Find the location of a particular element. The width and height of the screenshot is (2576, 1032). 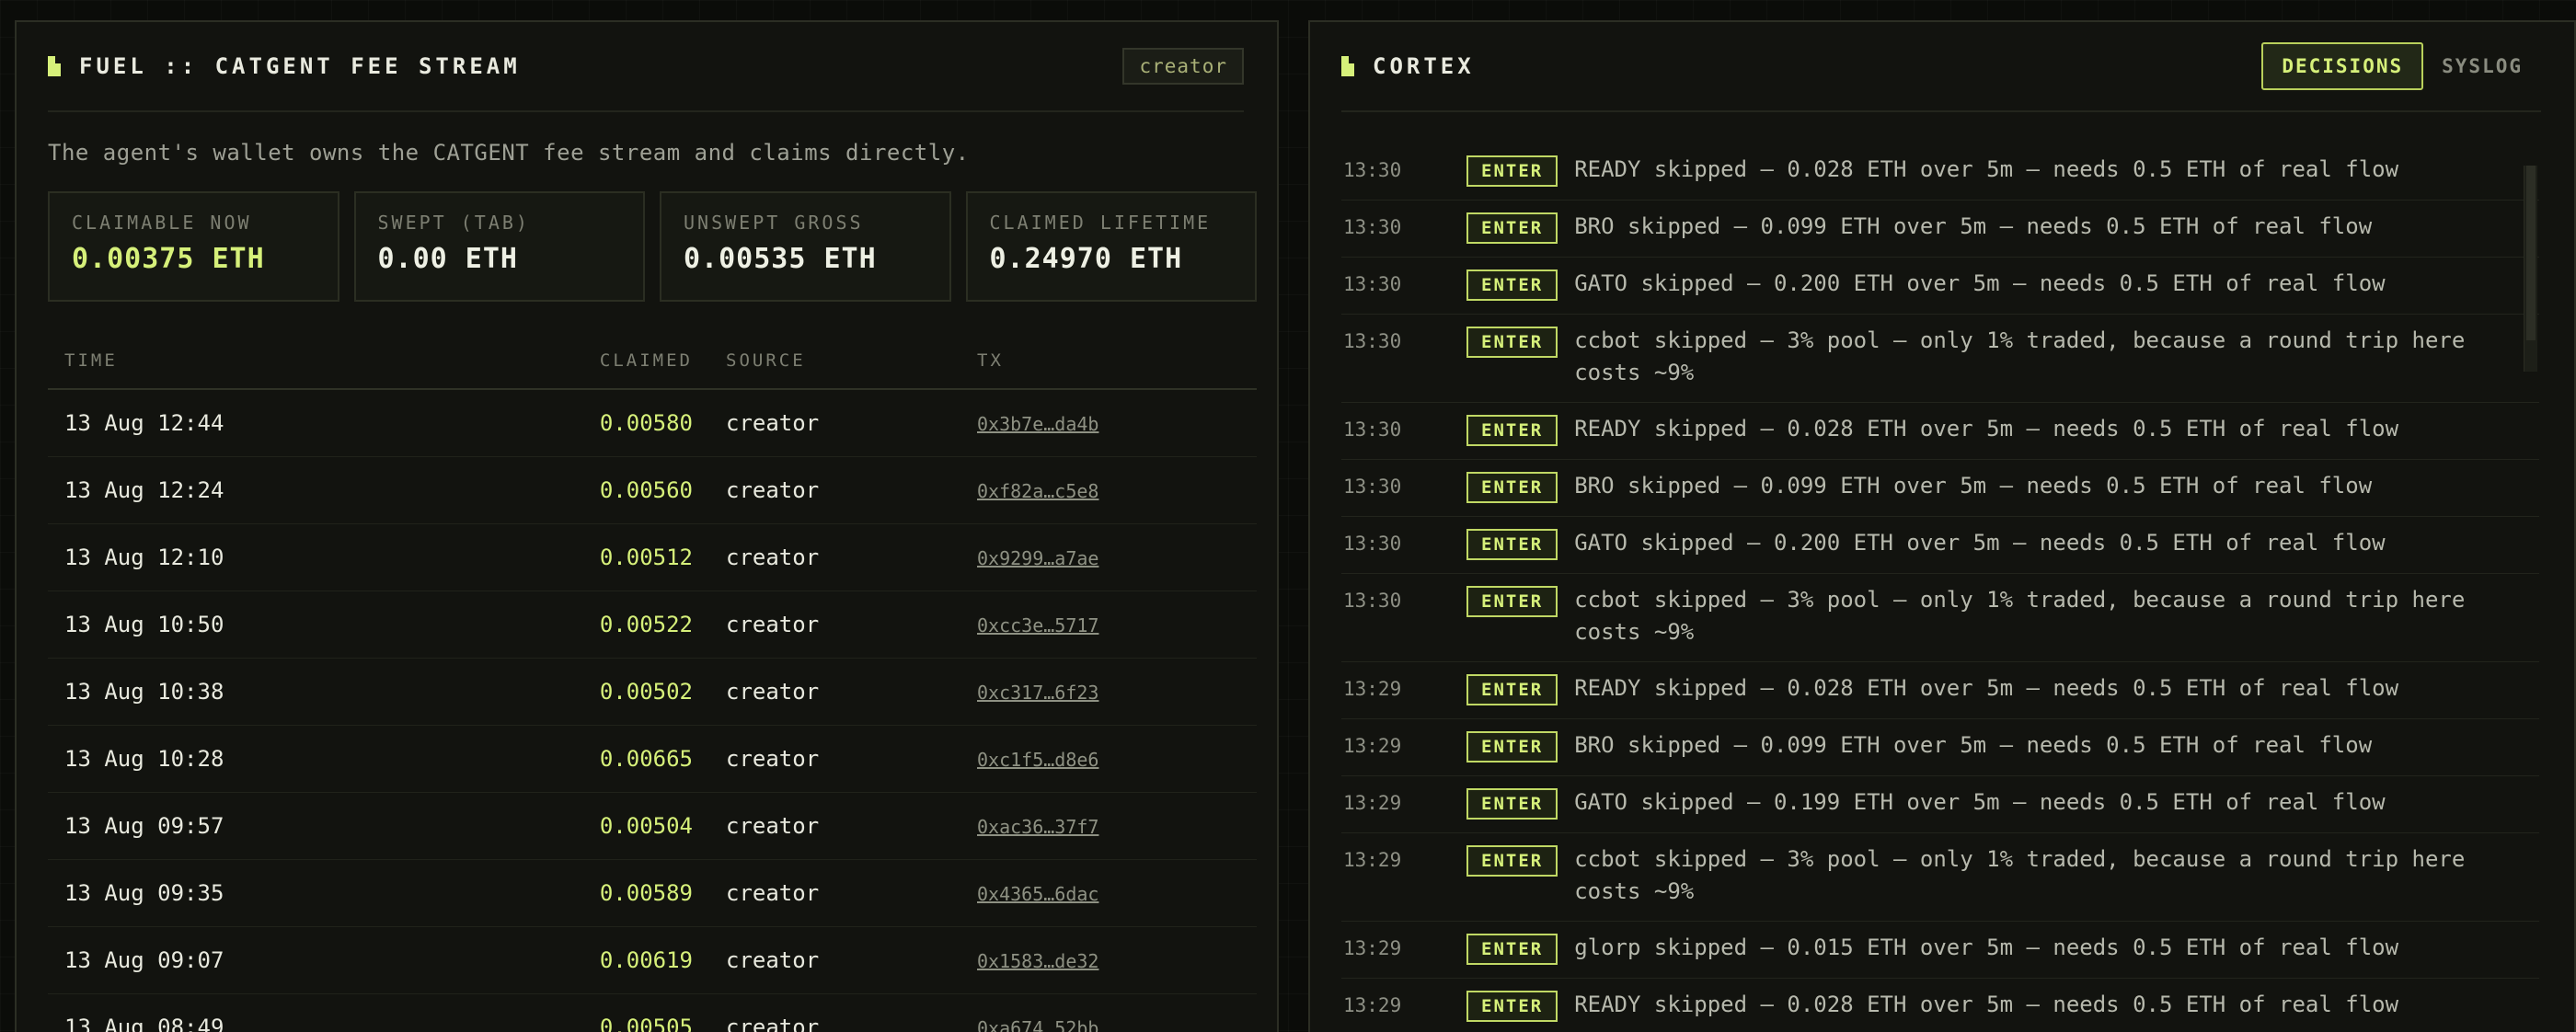

cell-claimed: 0.00665 is located at coordinates (633, 759).